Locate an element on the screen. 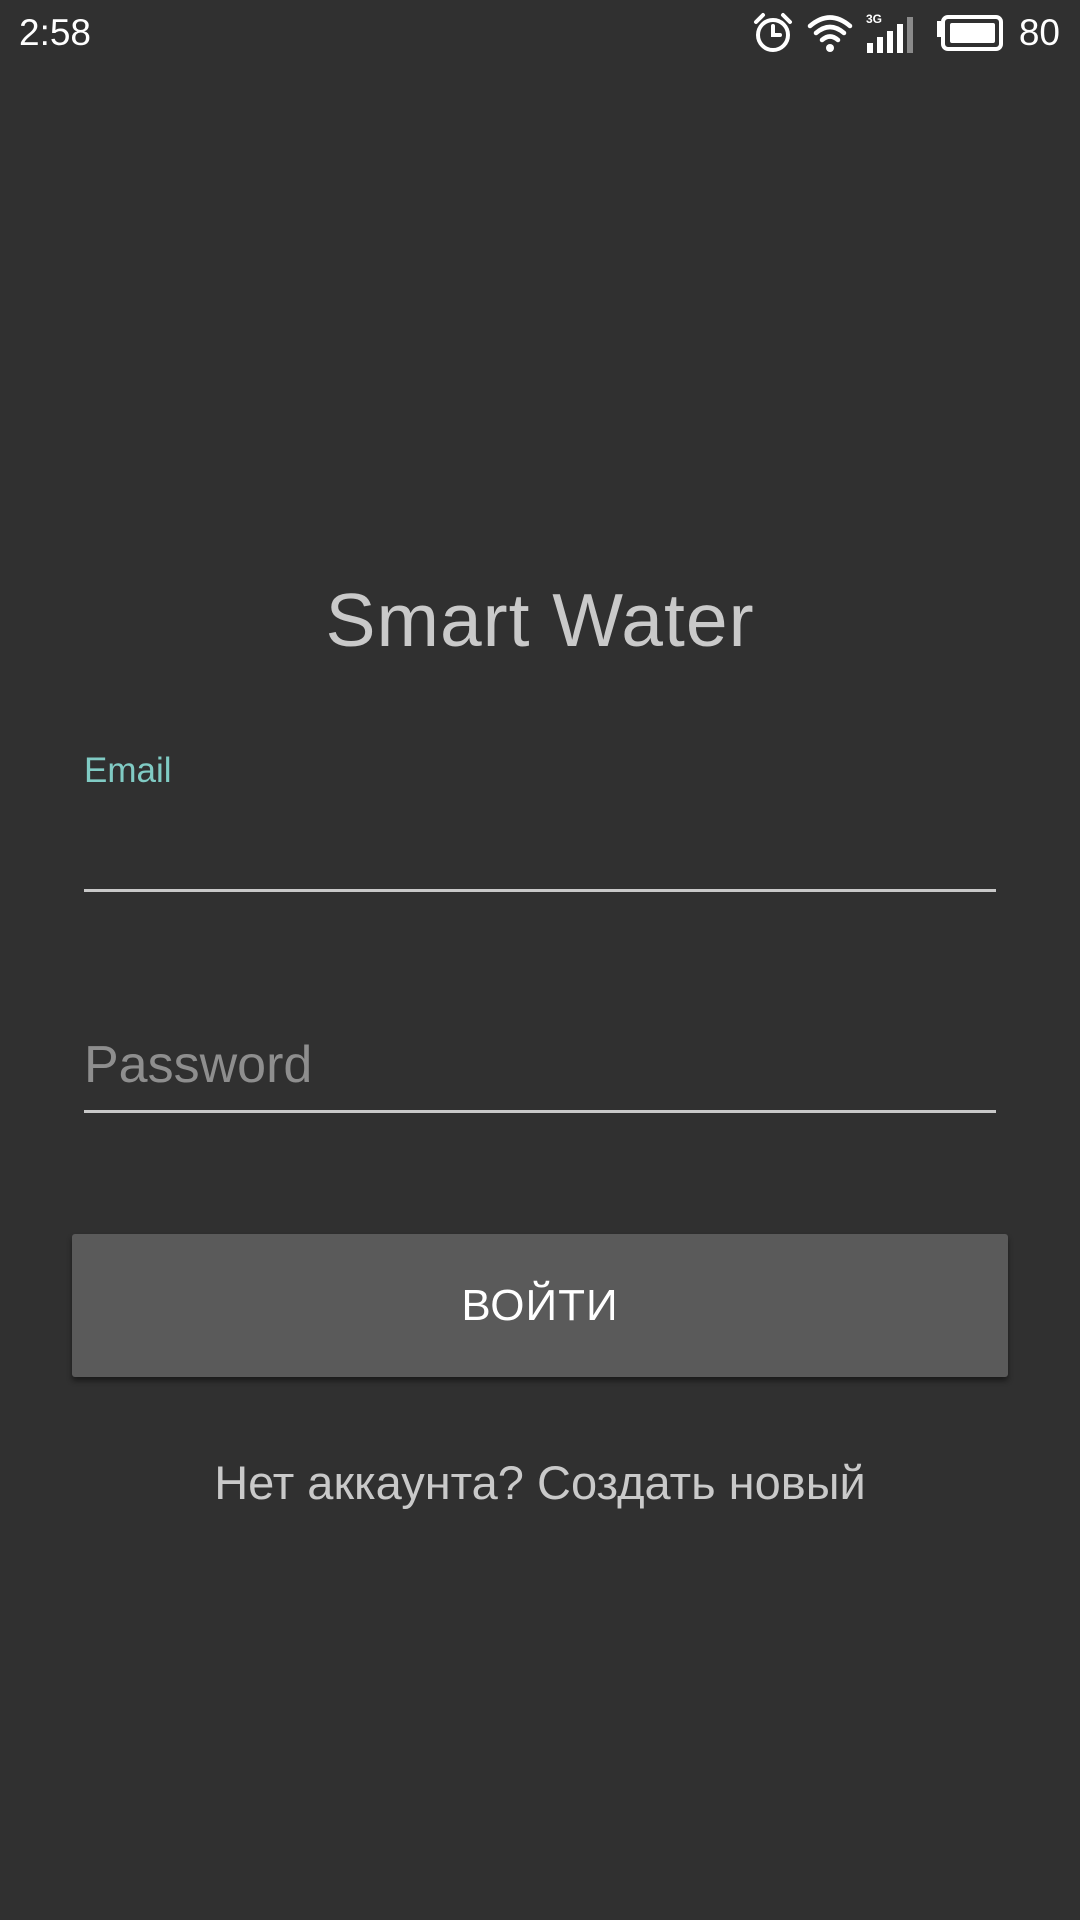 The image size is (1080, 1920). password-input is located at coordinates (540, 1066).